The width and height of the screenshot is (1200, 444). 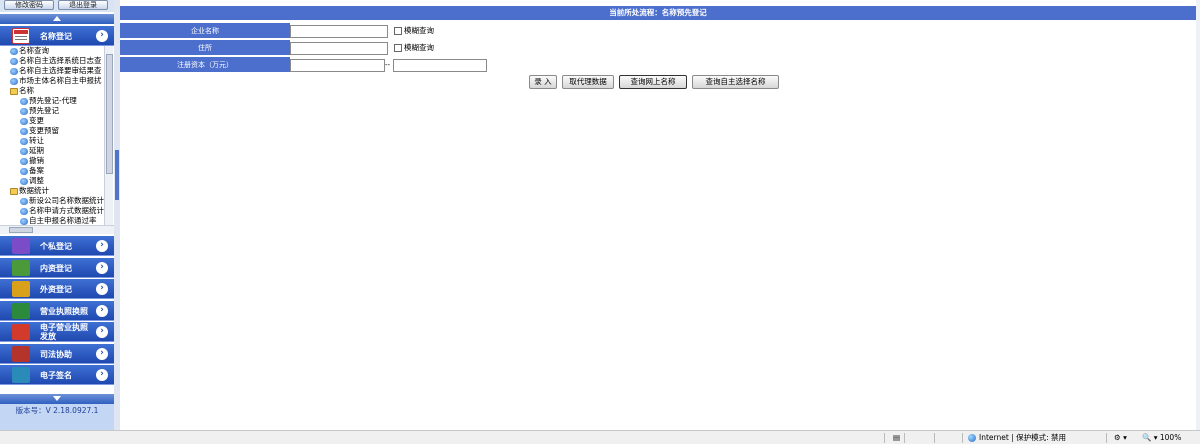 What do you see at coordinates (36, 170) in the screenshot?
I see `tree-item-label: 备案` at bounding box center [36, 170].